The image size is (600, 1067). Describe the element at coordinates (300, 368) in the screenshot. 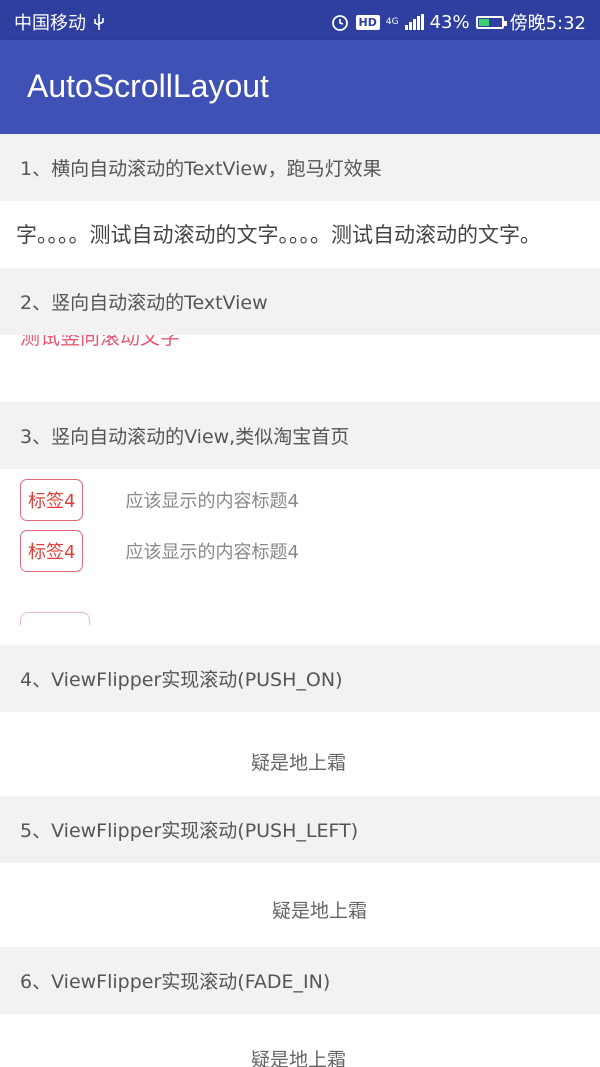

I see `vertical-scroll-textview: 测试竖向滚动文字` at that location.